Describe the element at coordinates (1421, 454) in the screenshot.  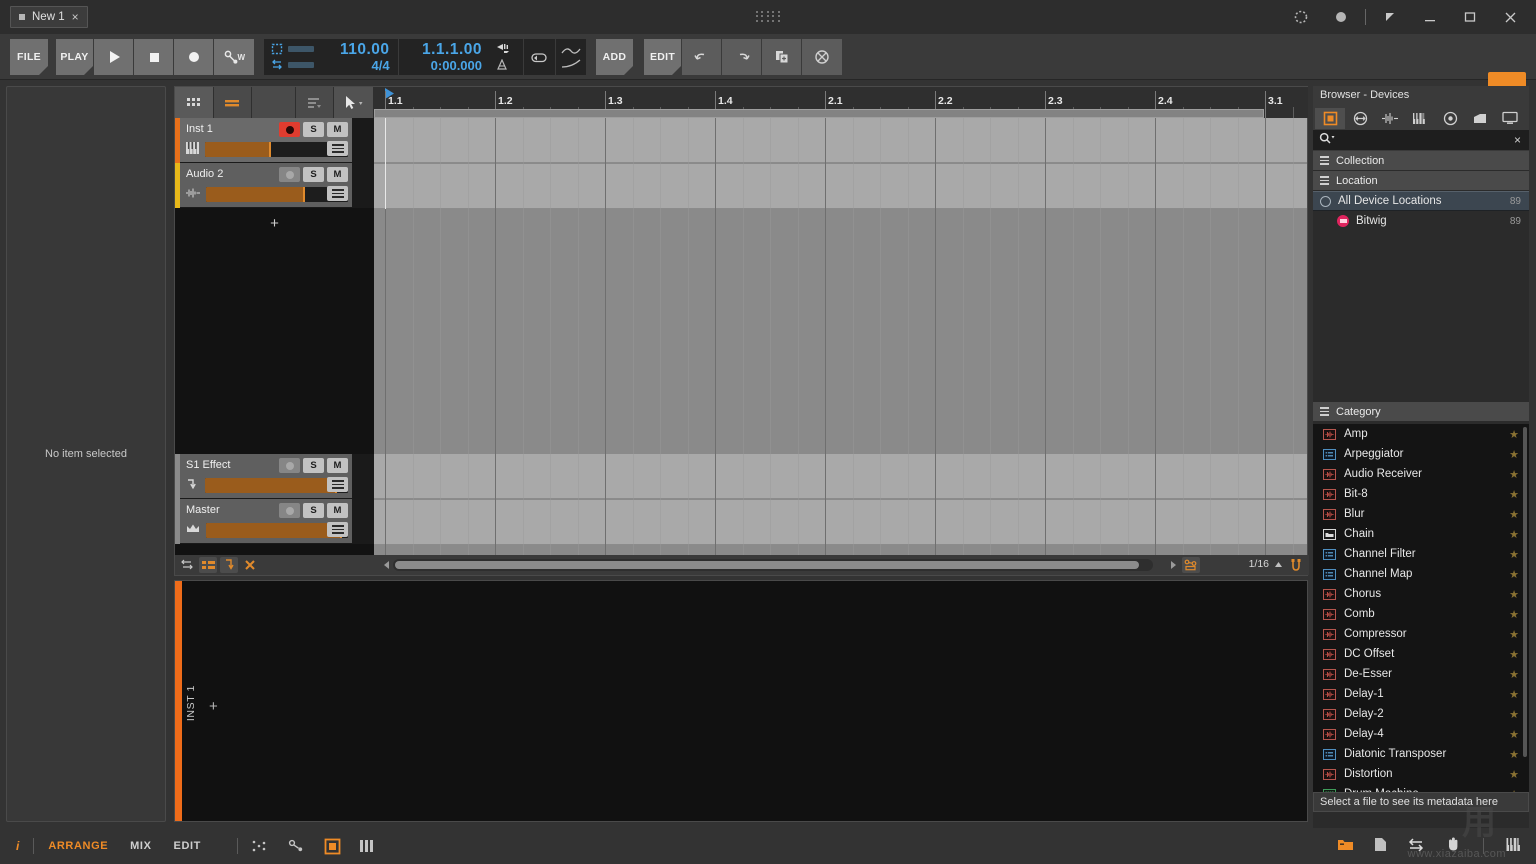
I see `device-list-item: Arpeggiator ★` at that location.